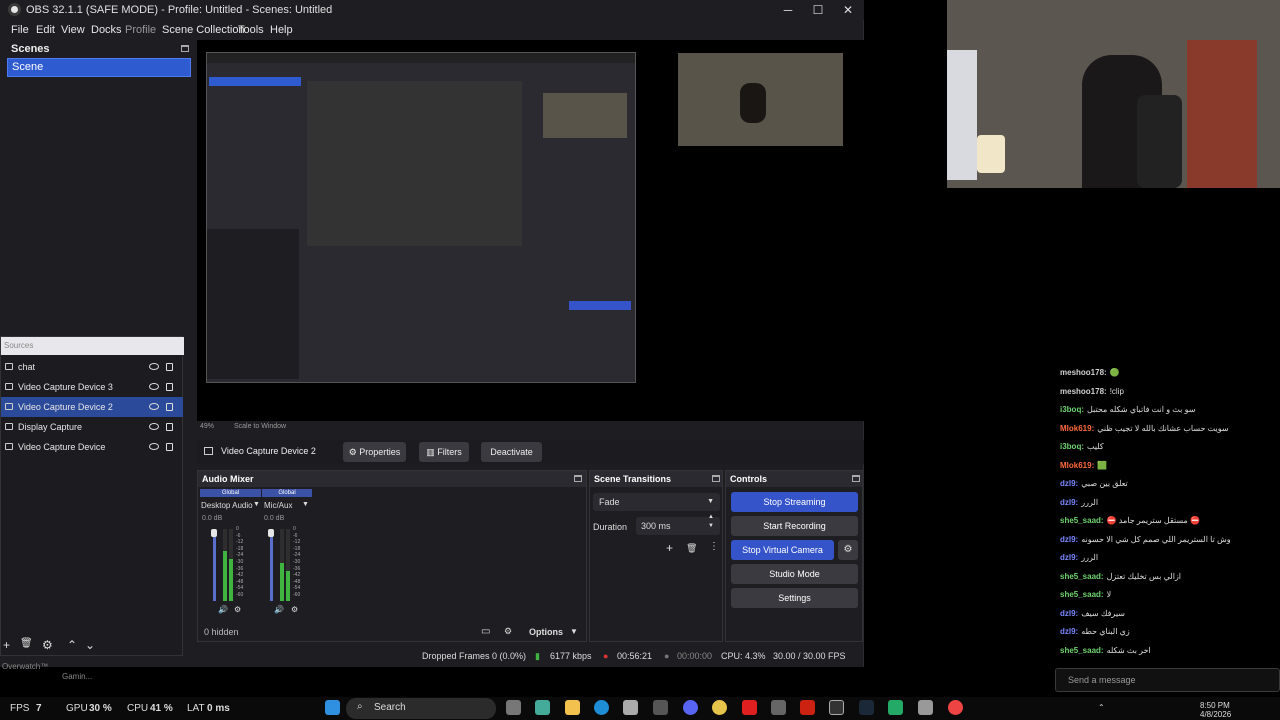 The image size is (1280, 720). Describe the element at coordinates (714, 546) in the screenshot. I see `more-icon: ⋮` at that location.